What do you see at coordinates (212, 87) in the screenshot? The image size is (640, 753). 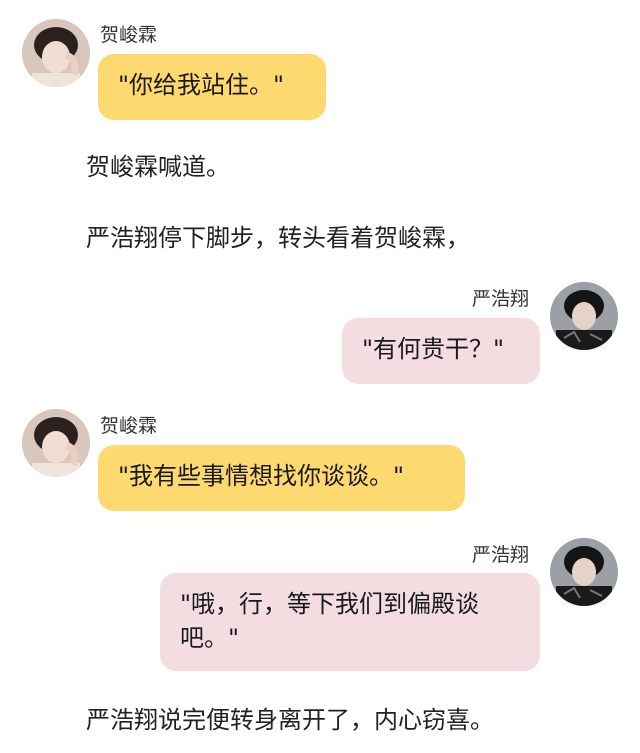 I see `chat-bubble: "你给我站住。"` at bounding box center [212, 87].